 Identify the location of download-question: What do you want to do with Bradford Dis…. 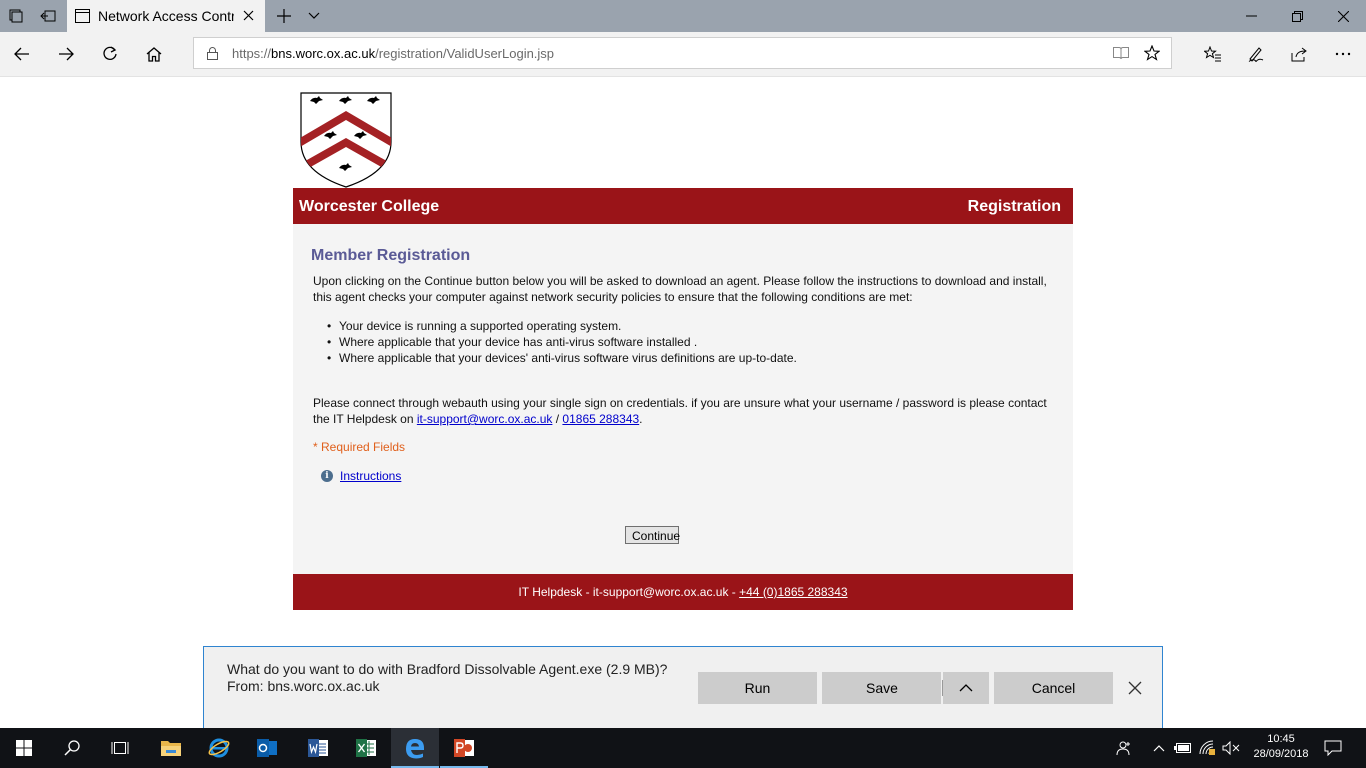
(447, 669).